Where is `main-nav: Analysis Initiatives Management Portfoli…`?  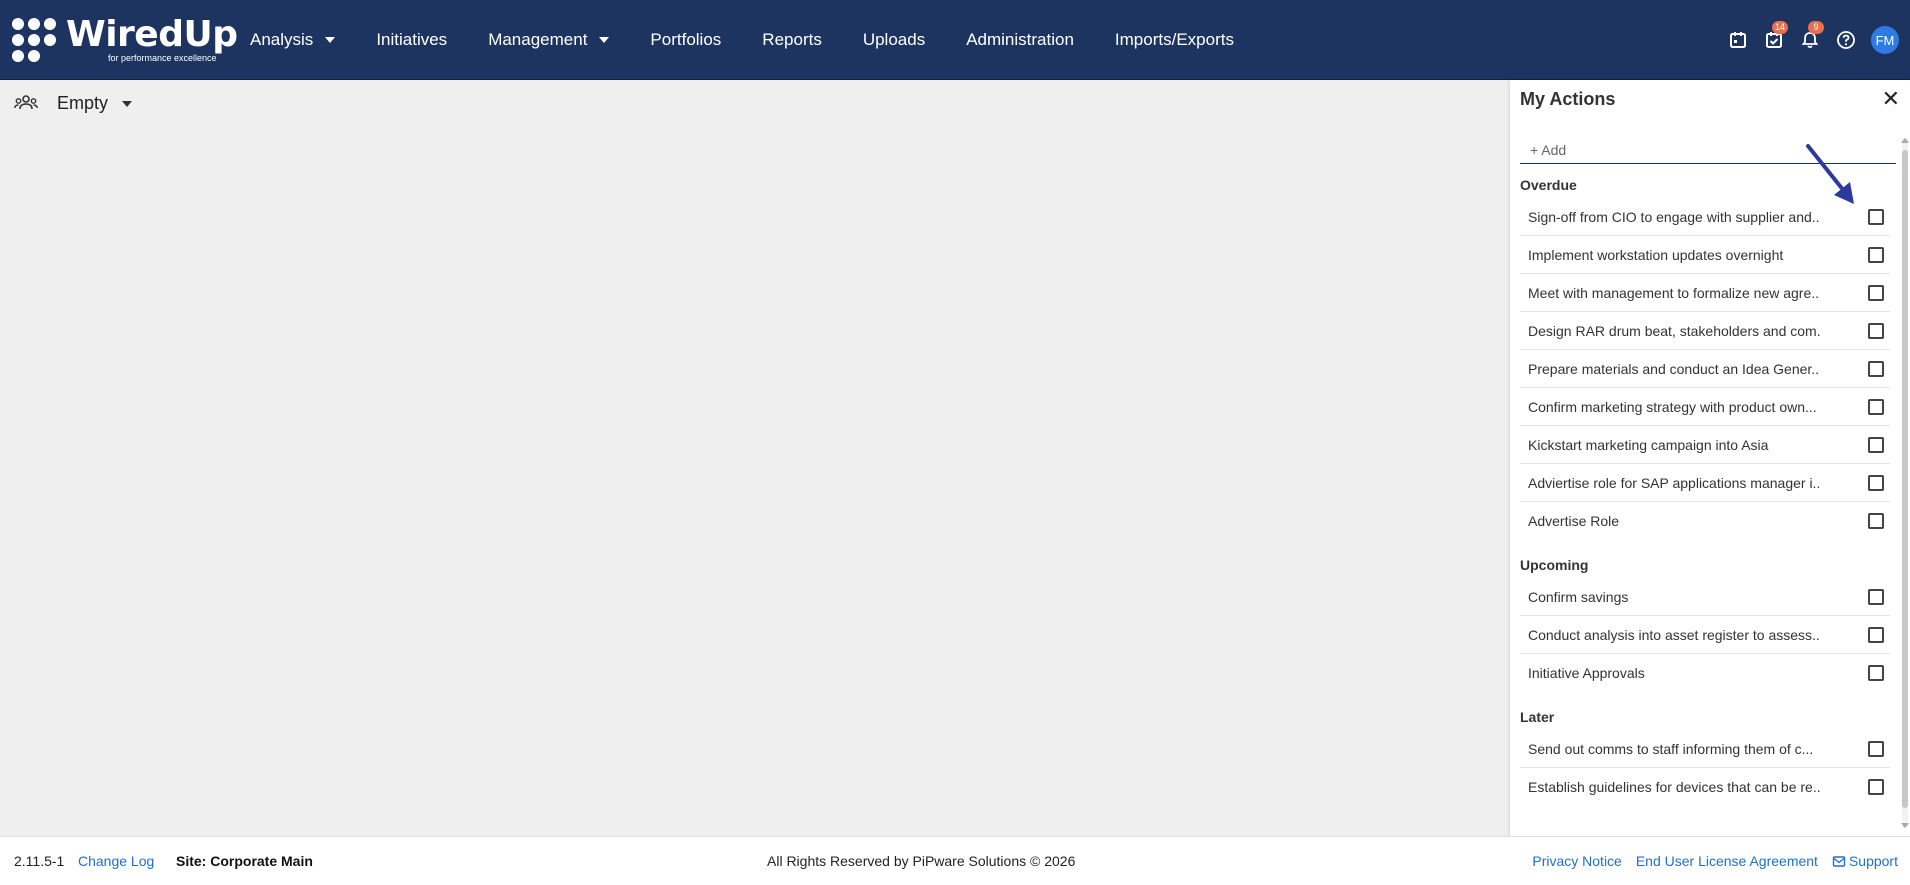
main-nav: Analysis Initiatives Management Portfoli… is located at coordinates (762, 40).